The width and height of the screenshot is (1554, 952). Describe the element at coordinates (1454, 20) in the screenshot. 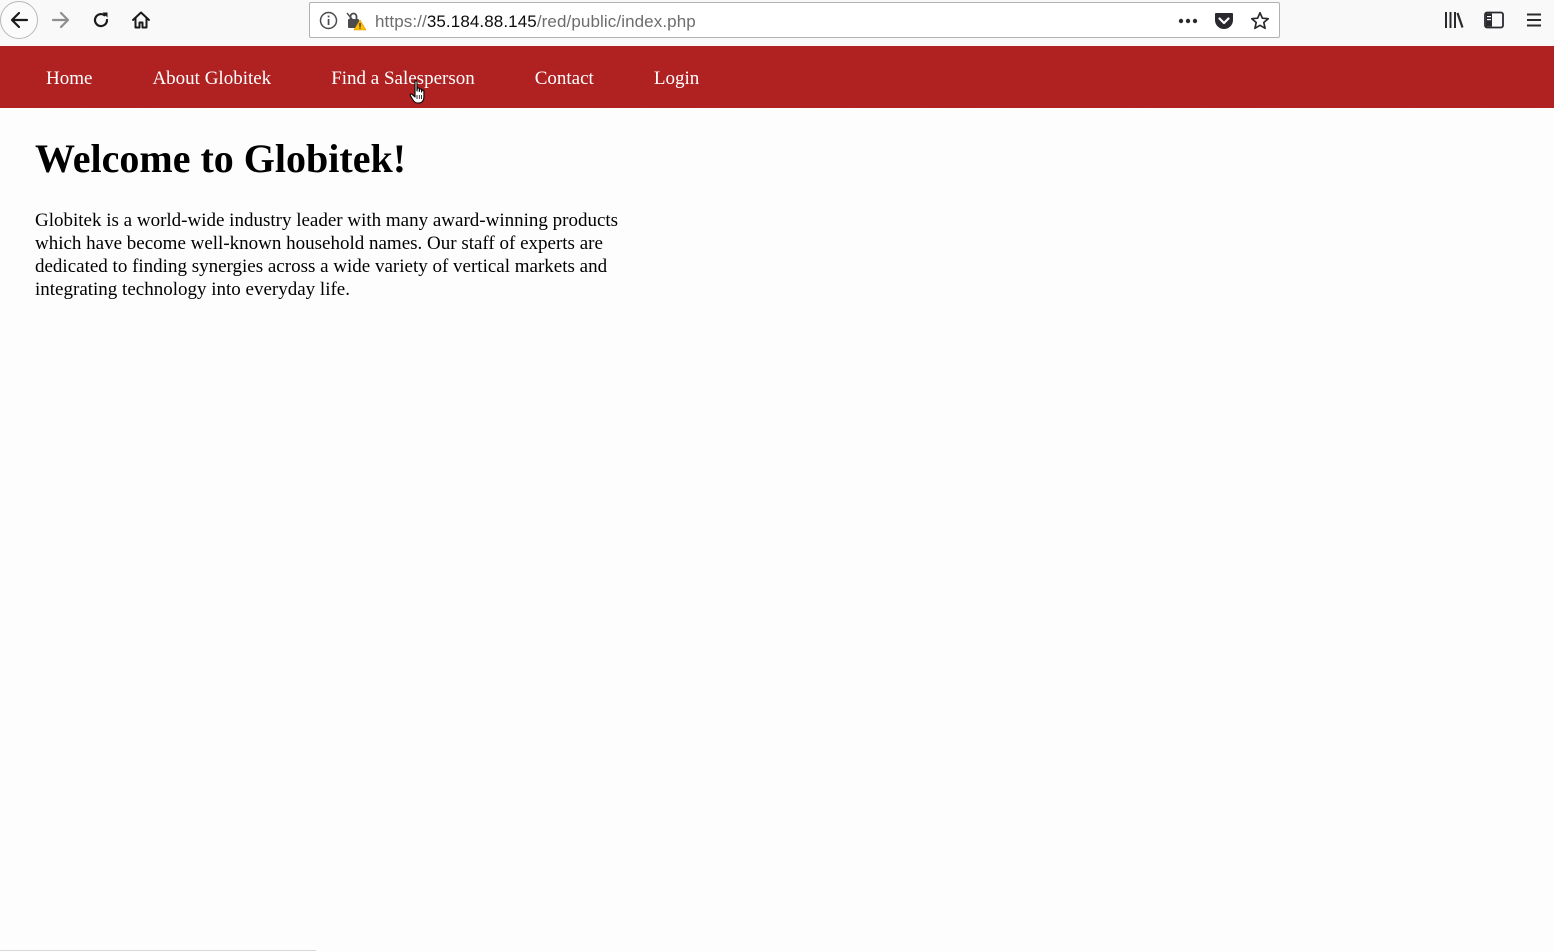

I see `library-icon` at that location.